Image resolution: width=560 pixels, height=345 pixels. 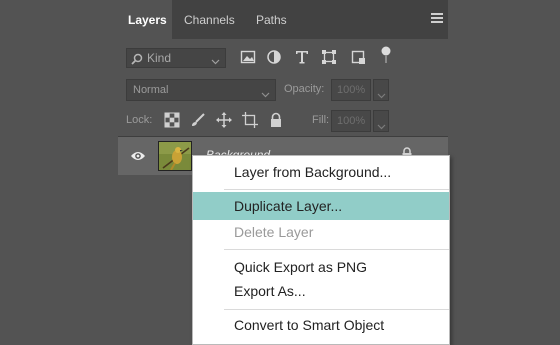 I want to click on filter-row: Kind, so click(x=283, y=58).